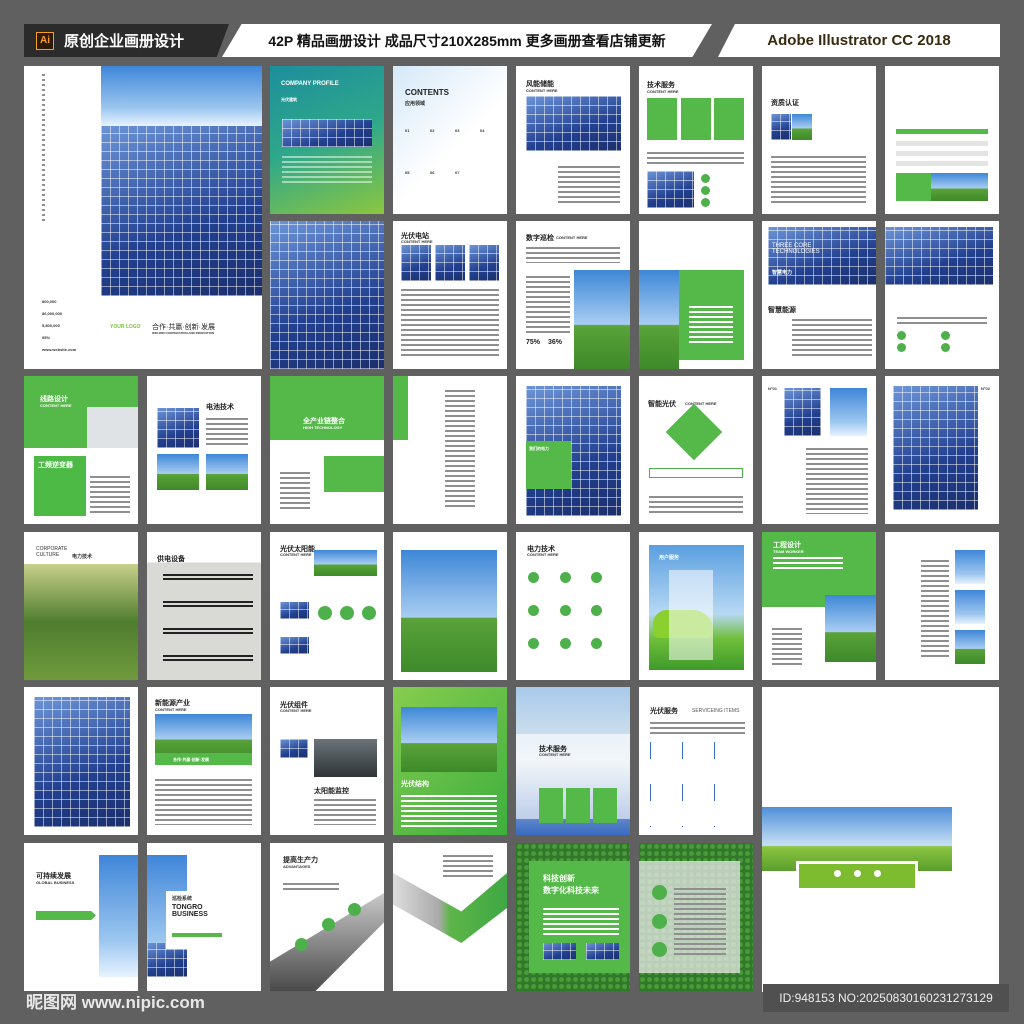 The image size is (1024, 1024). What do you see at coordinates (880, 839) in the screenshot?
I see `page-back-cover` at bounding box center [880, 839].